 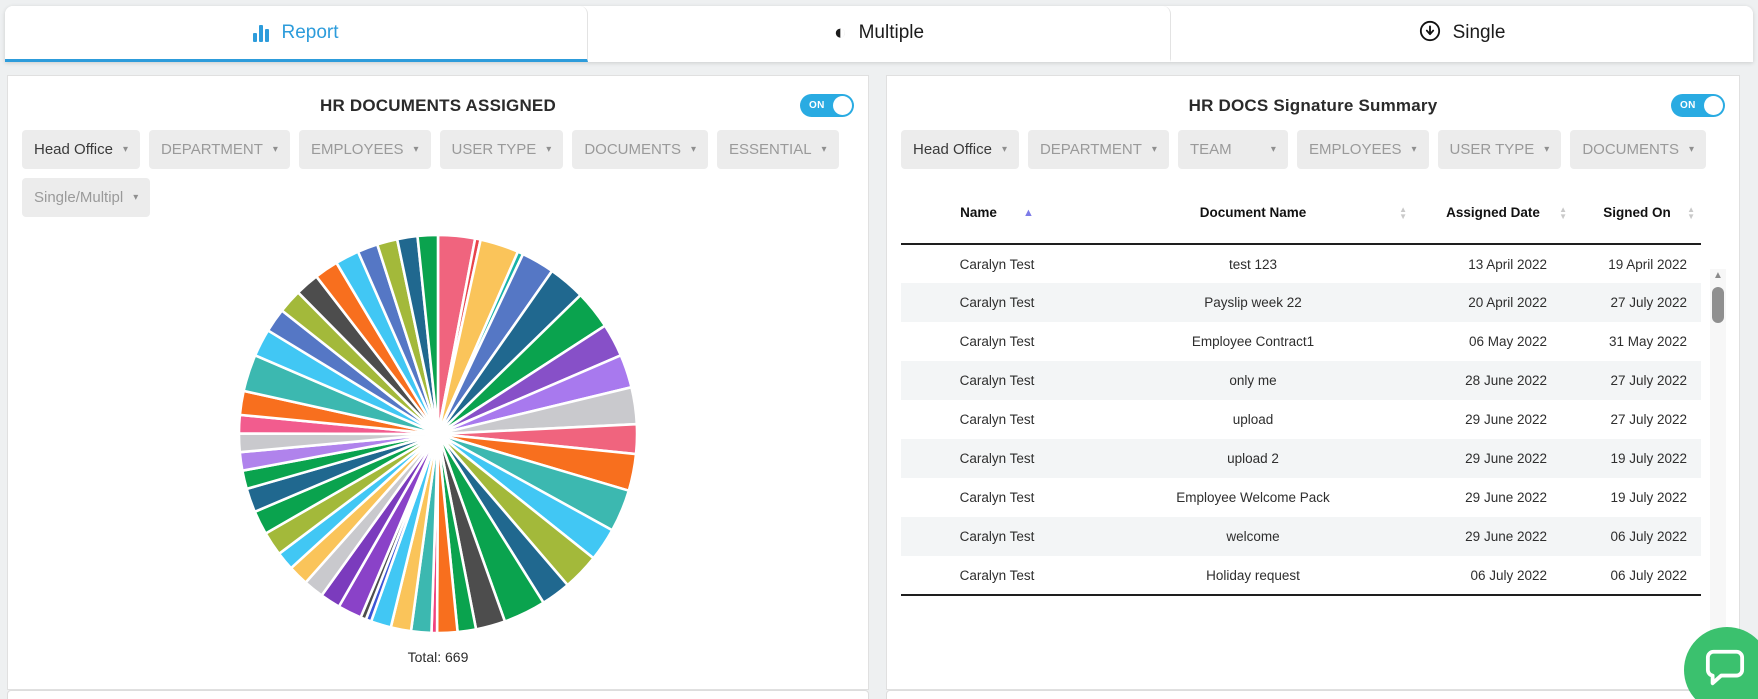 What do you see at coordinates (1253, 497) in the screenshot?
I see `cell-document: Employee Welcome Pack` at bounding box center [1253, 497].